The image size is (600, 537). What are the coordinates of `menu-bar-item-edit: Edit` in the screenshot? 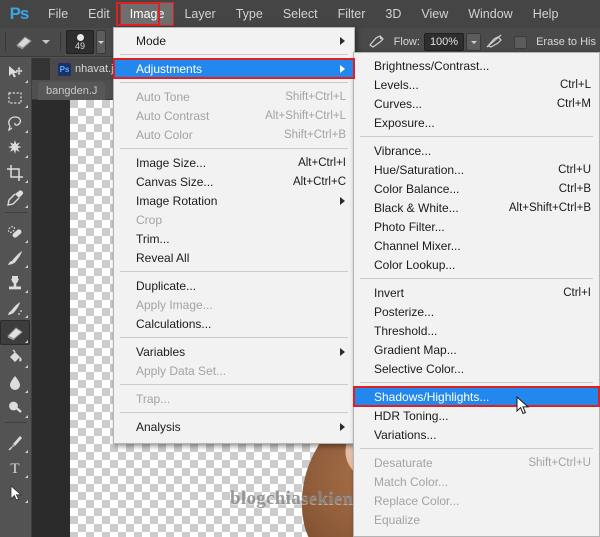 It's located at (99, 14).